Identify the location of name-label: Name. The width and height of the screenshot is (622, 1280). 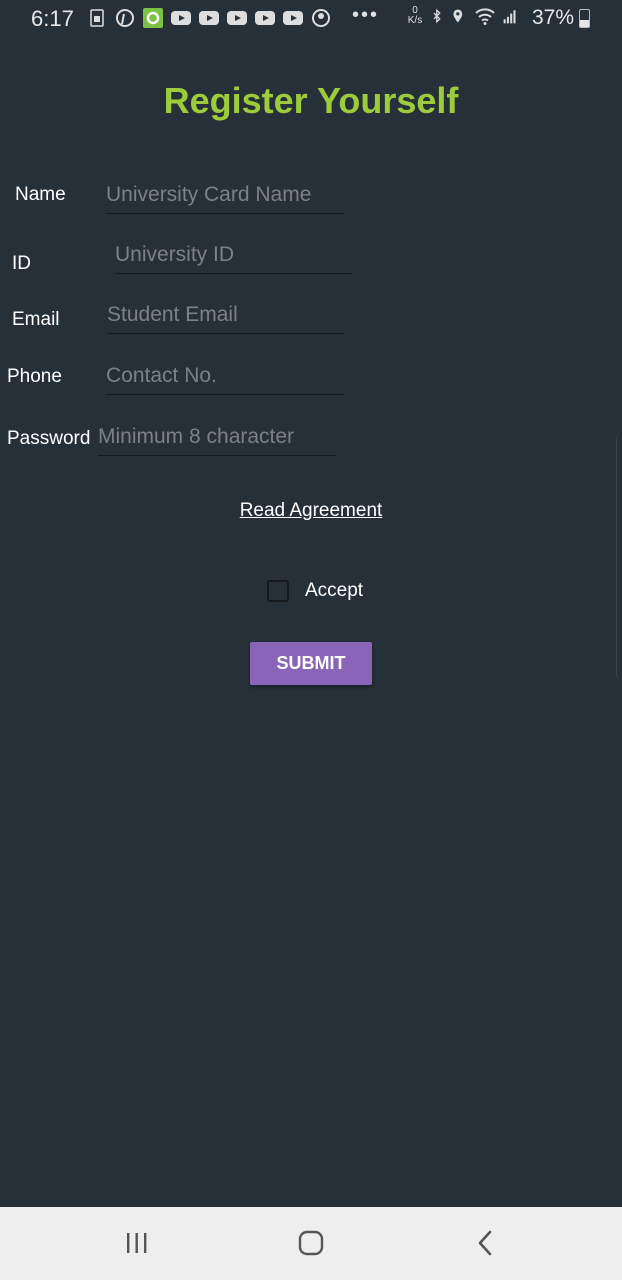
(40, 194).